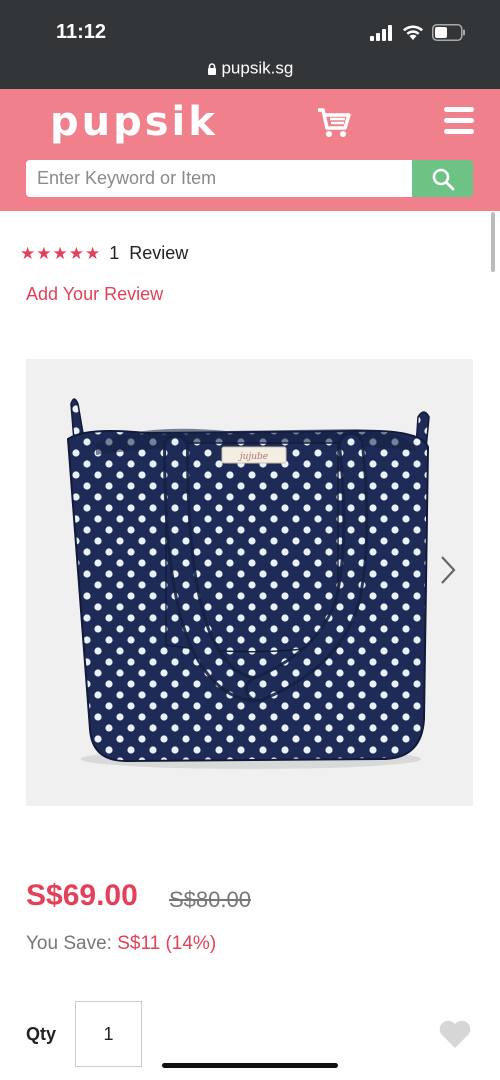 The height and width of the screenshot is (1080, 500). I want to click on savings-row: You Save: S$11 (14%), so click(121, 944).